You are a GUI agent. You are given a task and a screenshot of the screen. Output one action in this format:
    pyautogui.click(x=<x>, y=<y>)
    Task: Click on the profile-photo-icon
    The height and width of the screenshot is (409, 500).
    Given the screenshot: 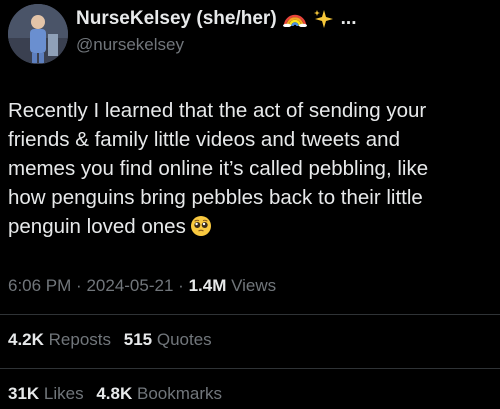 What is the action you would take?
    pyautogui.click(x=38, y=34)
    